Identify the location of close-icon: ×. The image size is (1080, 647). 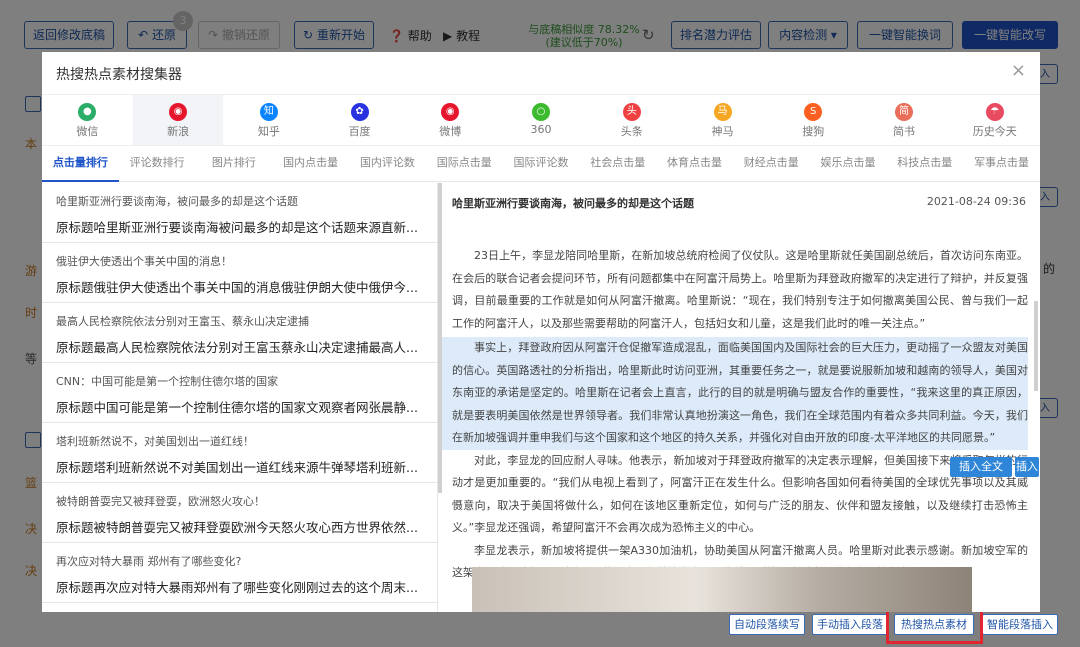
(1018, 70).